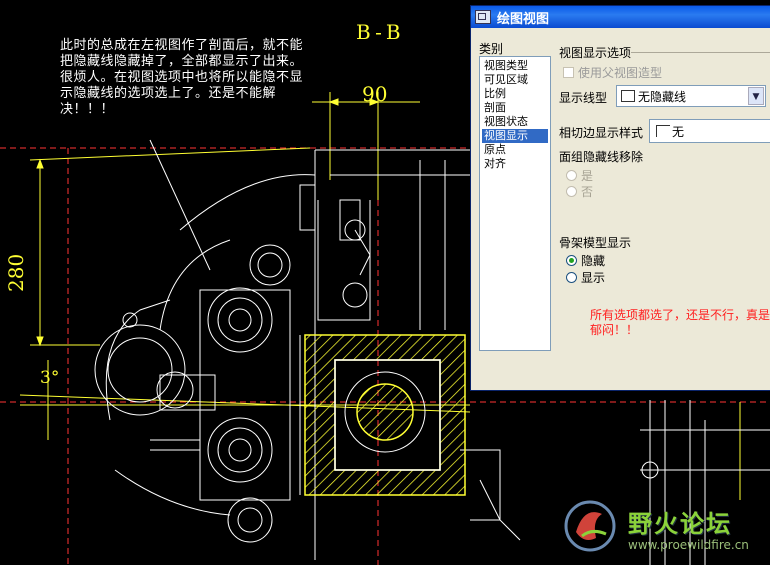 This screenshot has height=565, width=770. Describe the element at coordinates (523, 19) in the screenshot. I see `dialog-title: 绘图视图` at that location.